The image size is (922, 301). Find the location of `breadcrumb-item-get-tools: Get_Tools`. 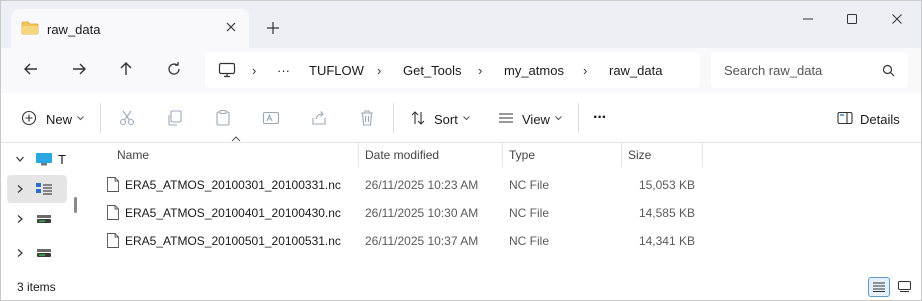

breadcrumb-item-get-tools: Get_Tools is located at coordinates (432, 70).